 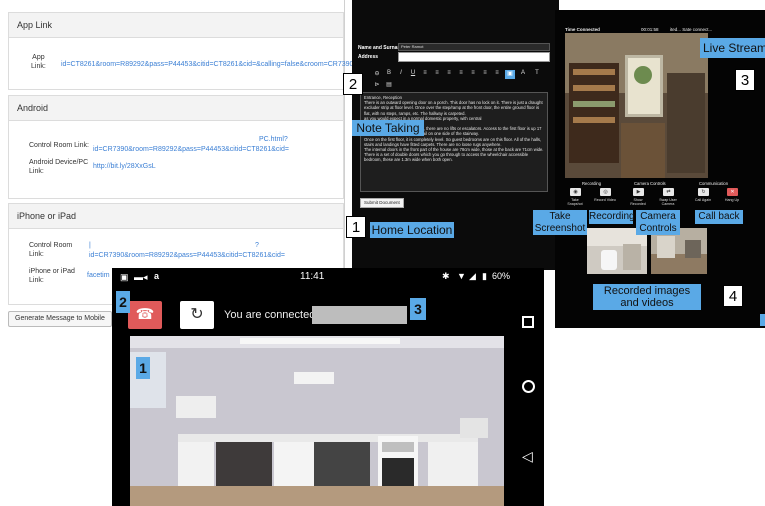 What do you see at coordinates (356, 227) in the screenshot?
I see `annotation-number-1-home: 1` at bounding box center [356, 227].